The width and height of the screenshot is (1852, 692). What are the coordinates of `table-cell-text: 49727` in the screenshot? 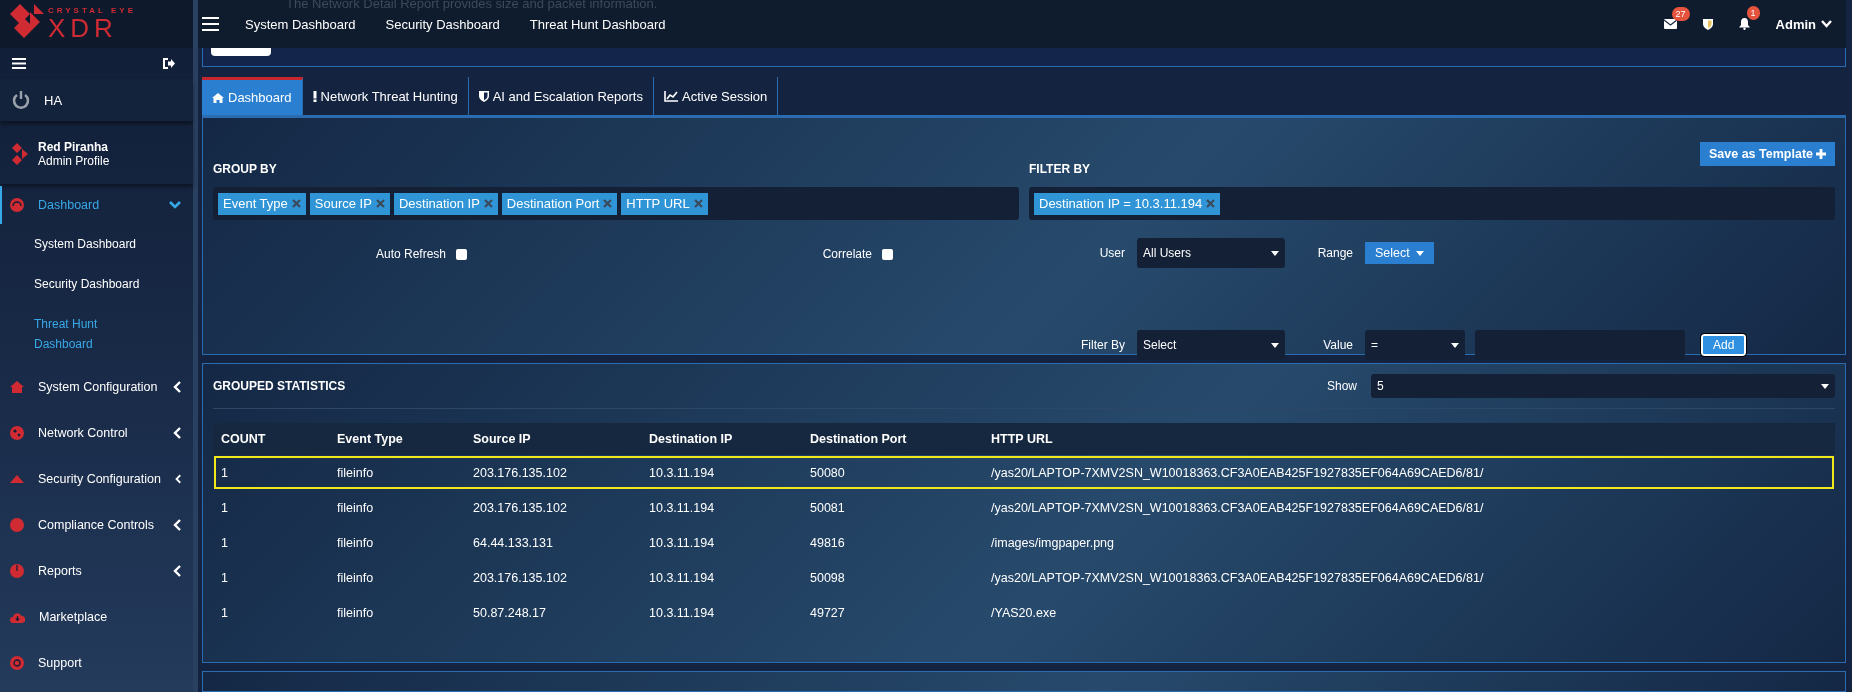 It's located at (827, 613).